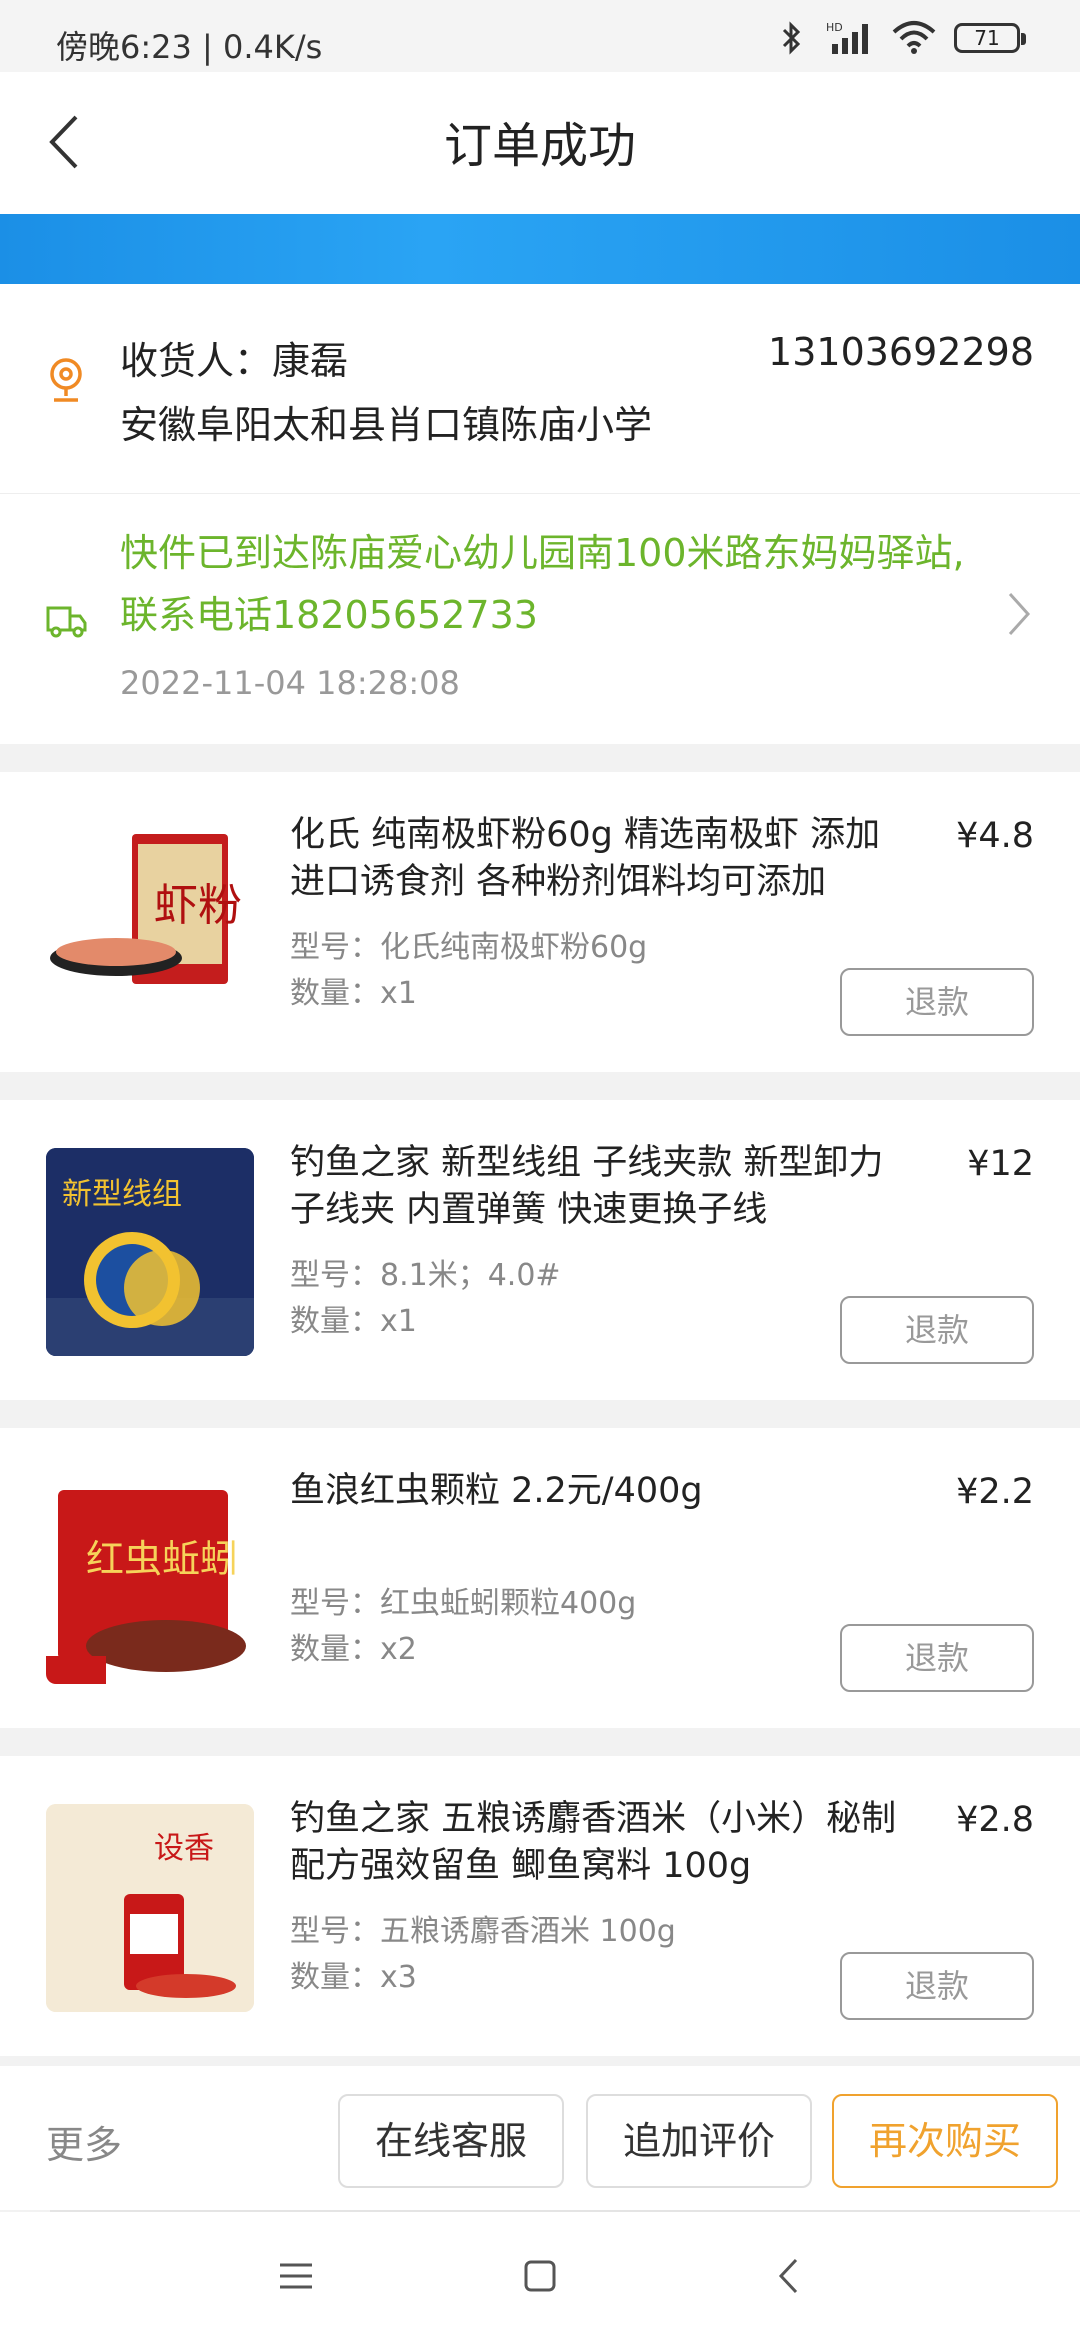 The image size is (1080, 2340). I want to click on status-bar: 傍晚6:23 | 0.4K/s HD 71, so click(540, 36).